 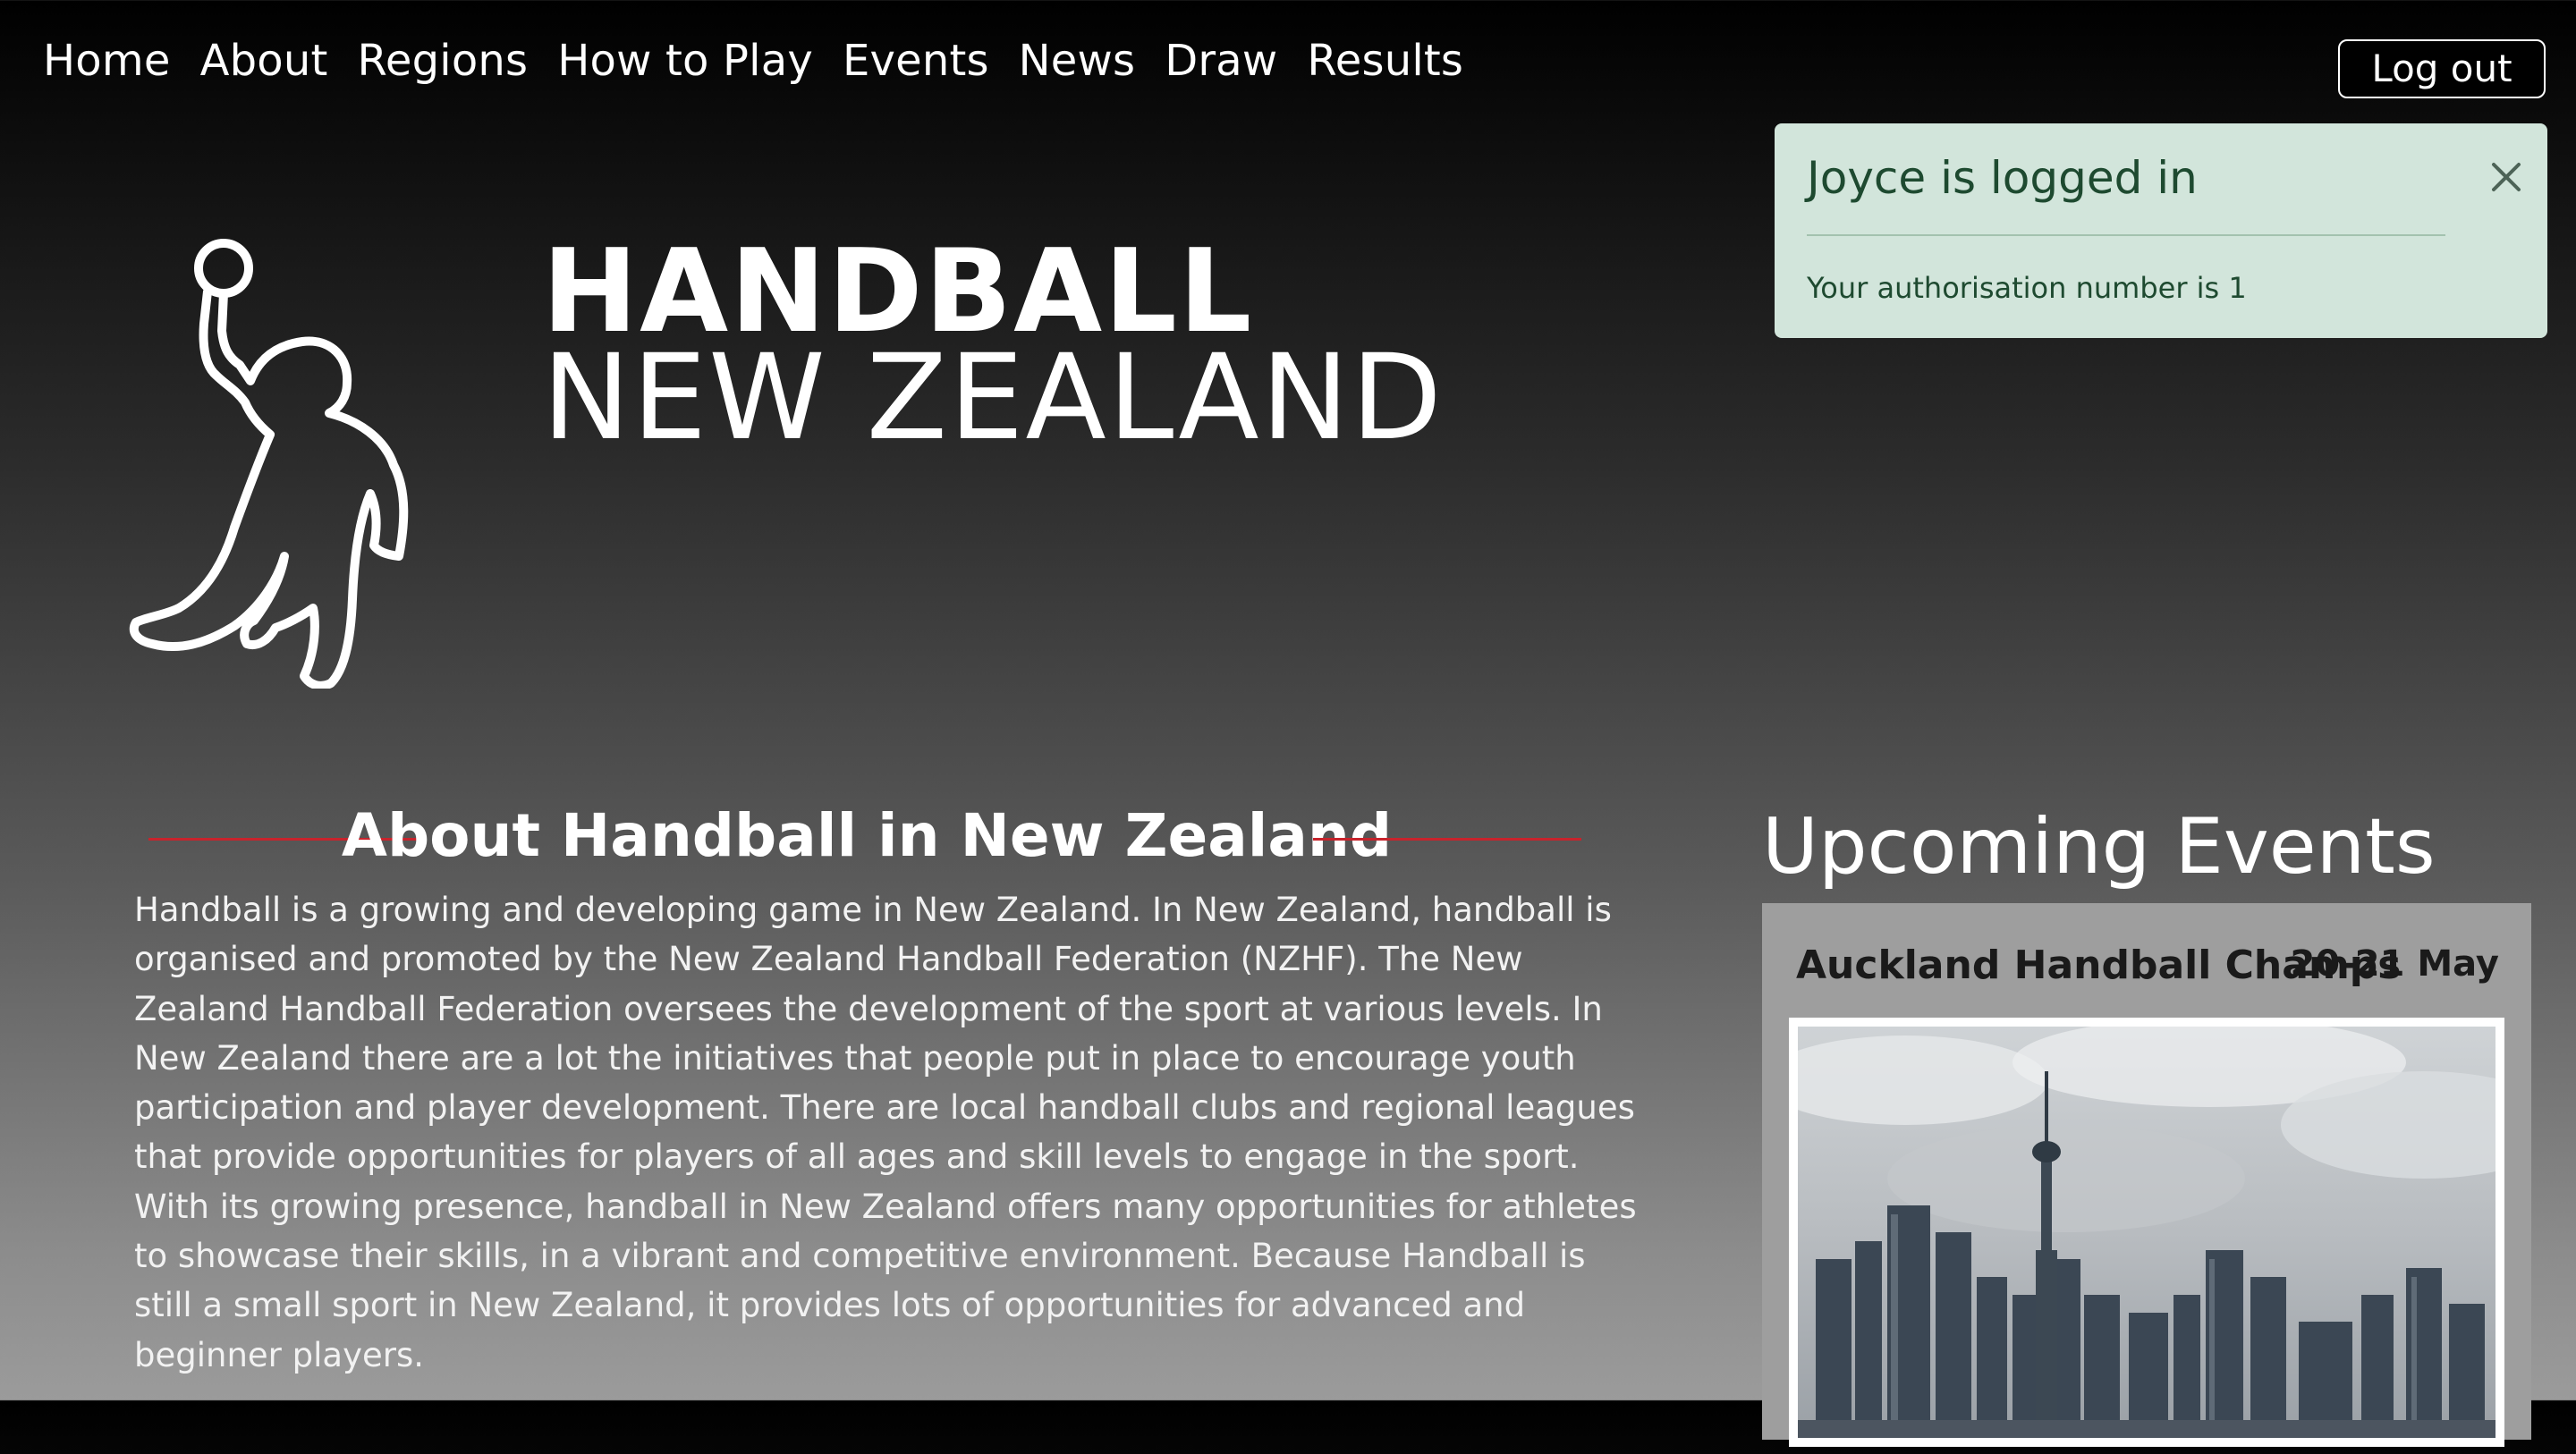 I want to click on about-section-header: About Handball in New Zealand, so click(x=866, y=836).